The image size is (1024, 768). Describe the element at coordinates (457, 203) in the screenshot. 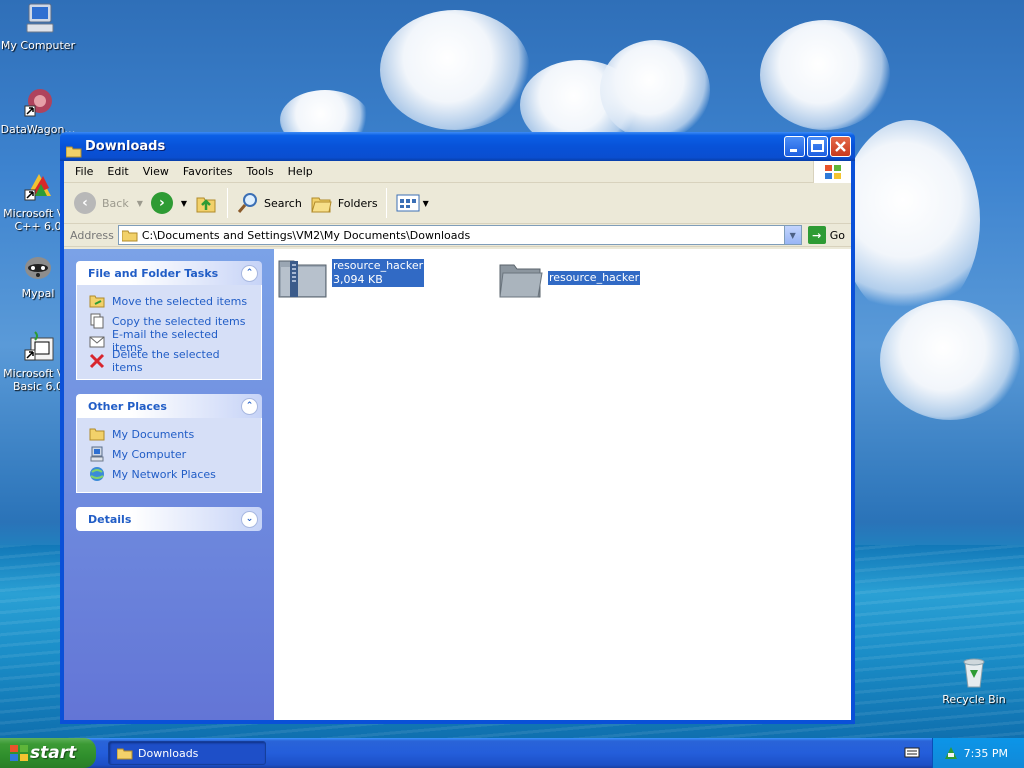

I see `standard-toolbar: ‹ Back ▼ › ▼ Search Folders ▼` at that location.